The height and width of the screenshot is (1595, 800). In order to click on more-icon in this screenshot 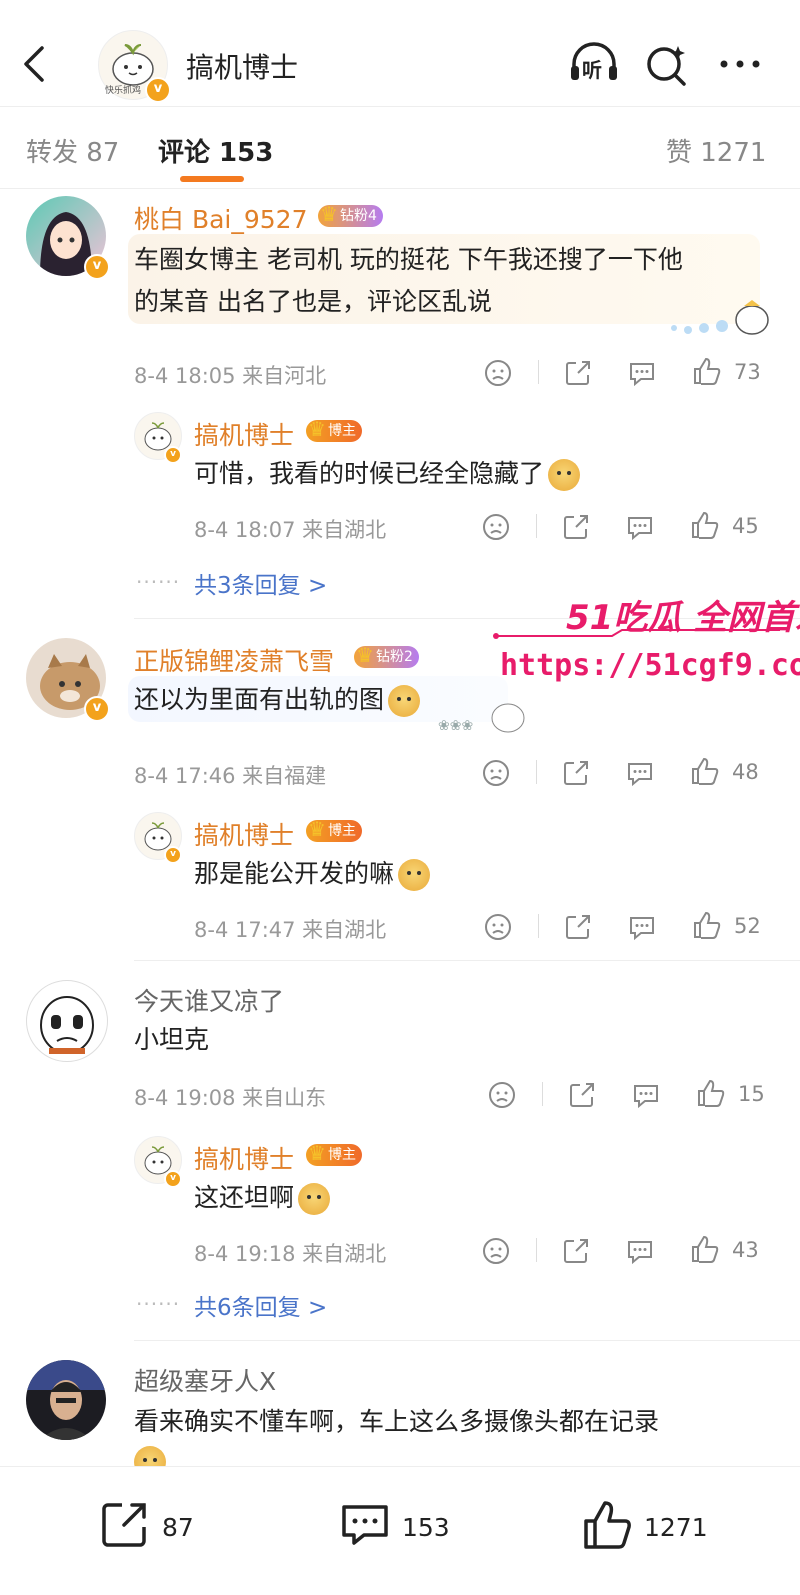, I will do `click(740, 64)`.